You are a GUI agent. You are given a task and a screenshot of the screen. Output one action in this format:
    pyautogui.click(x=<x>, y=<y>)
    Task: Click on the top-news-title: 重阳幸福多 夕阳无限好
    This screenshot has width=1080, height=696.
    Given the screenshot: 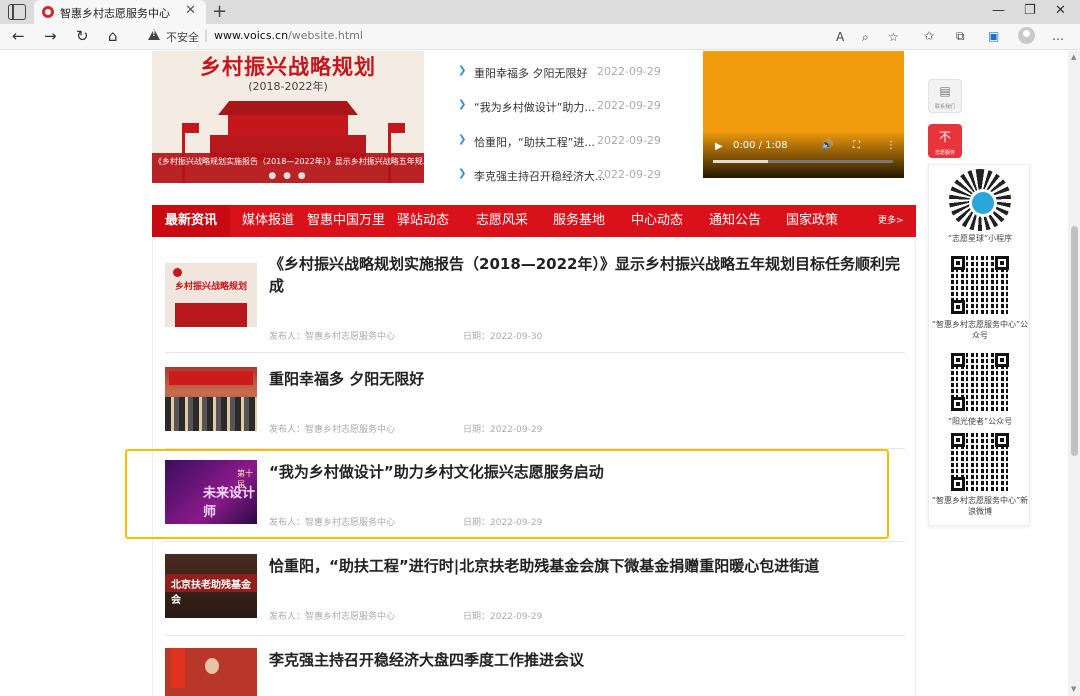 What is the action you would take?
    pyautogui.click(x=531, y=73)
    